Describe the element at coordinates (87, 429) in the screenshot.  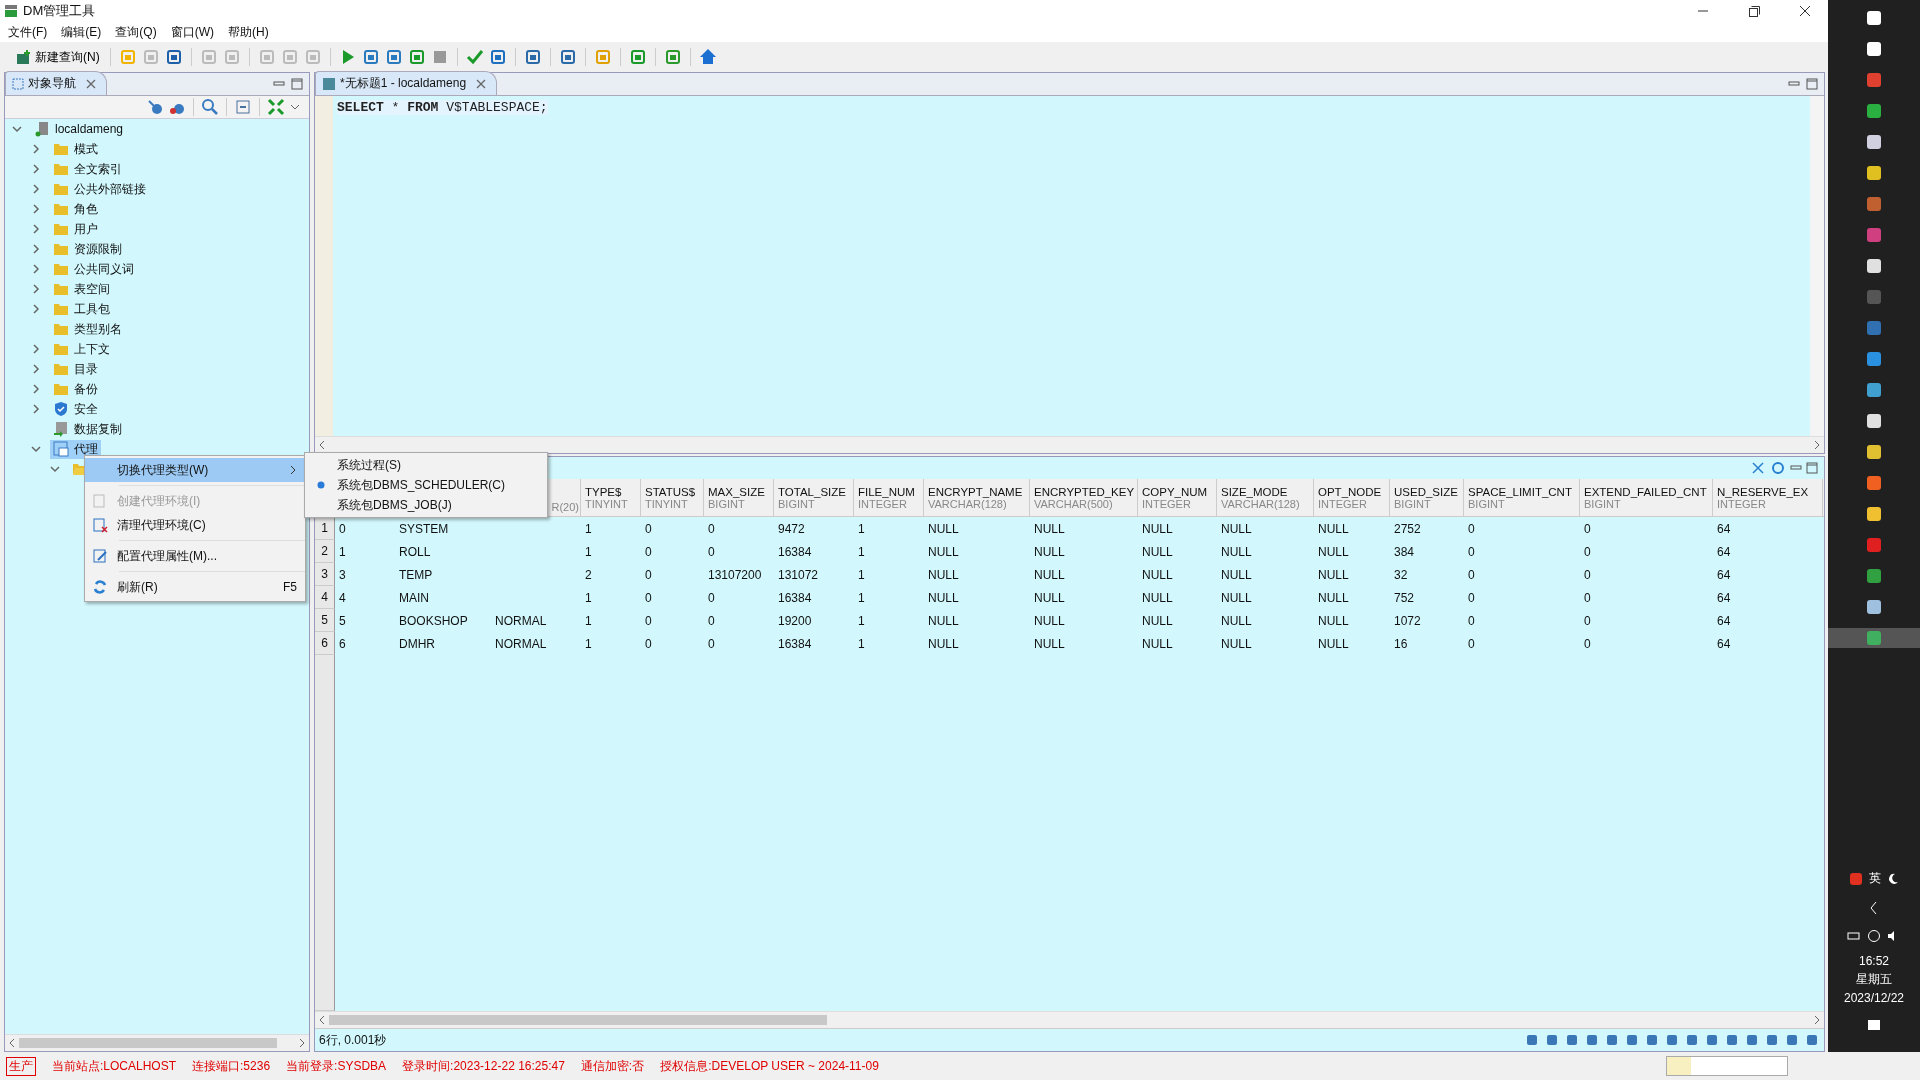
I see `tree-item: 数据复制` at that location.